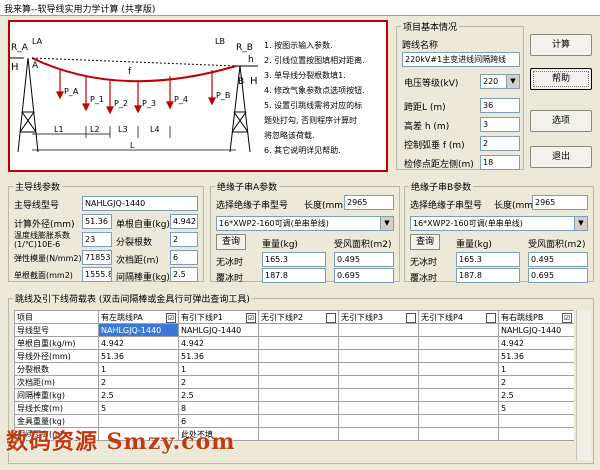  I want to click on exit-button: 退出, so click(561, 157).